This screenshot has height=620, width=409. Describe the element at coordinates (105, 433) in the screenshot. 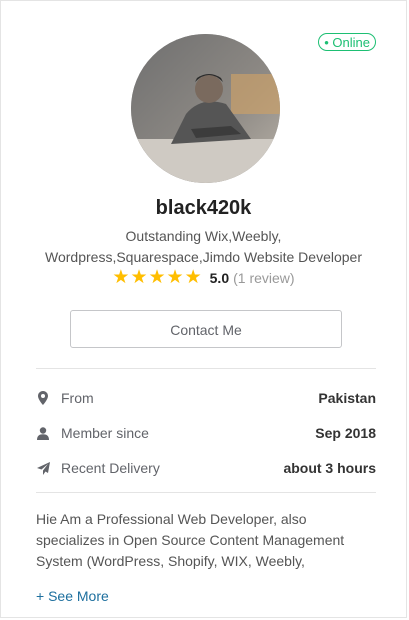

I see `stat-label: Member since` at that location.